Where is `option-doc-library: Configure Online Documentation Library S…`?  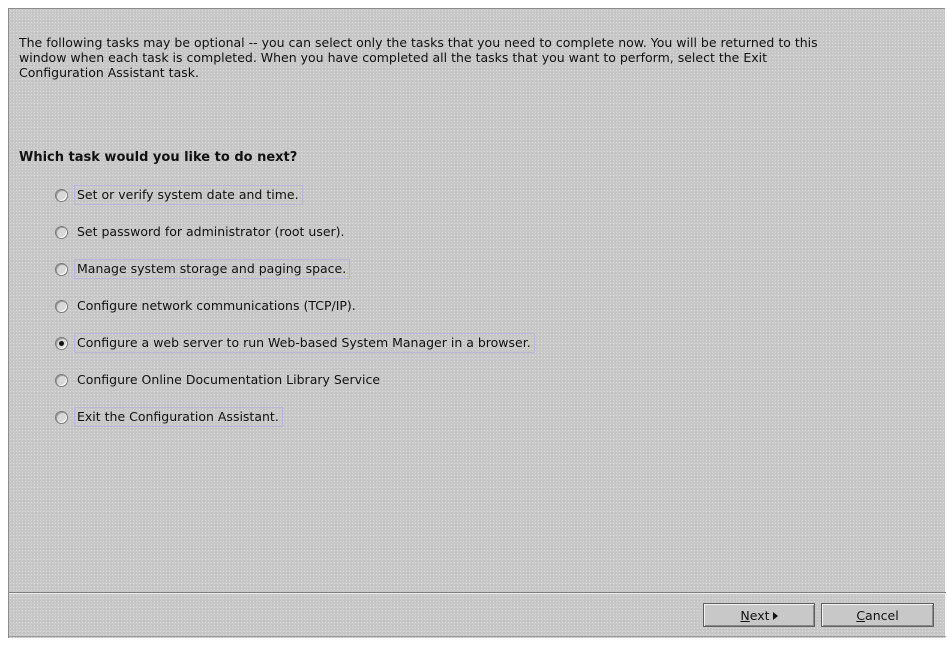 option-doc-library: Configure Online Documentation Library S… is located at coordinates (295, 388).